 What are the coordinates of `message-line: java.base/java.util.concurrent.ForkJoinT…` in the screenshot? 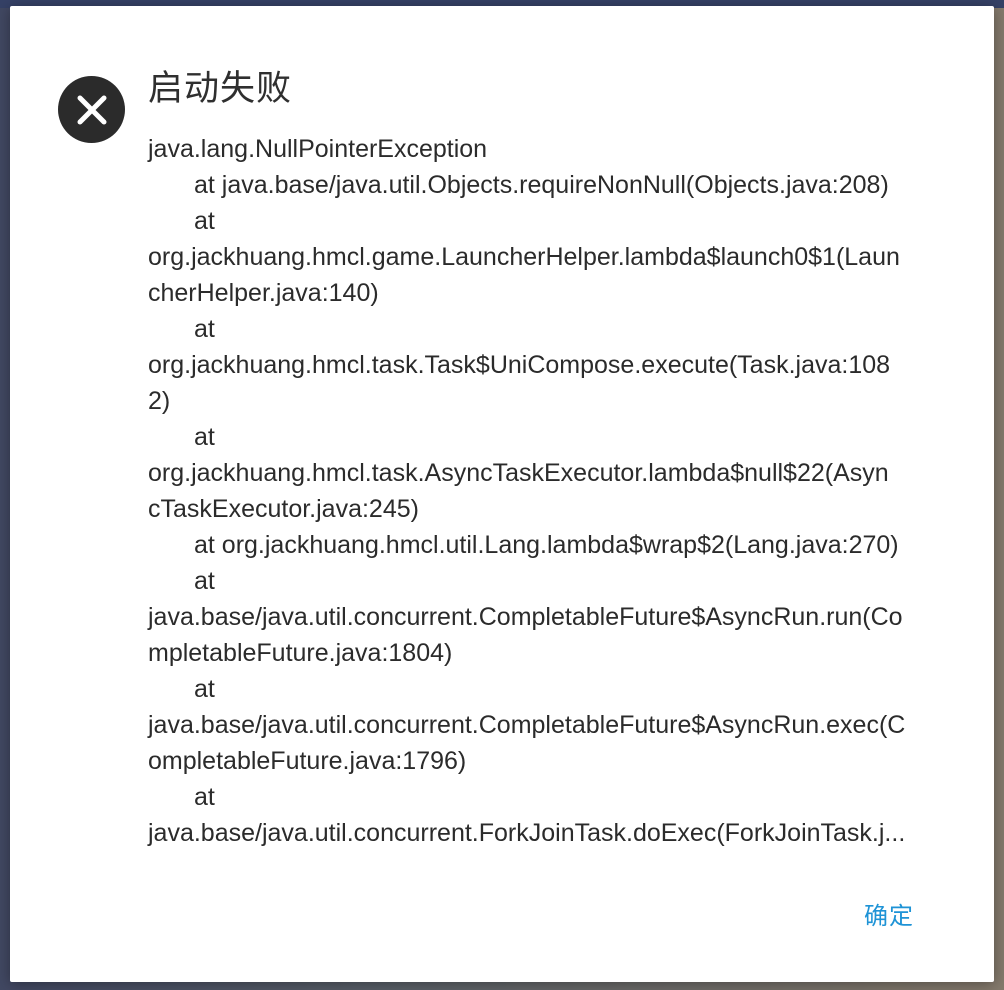 It's located at (527, 833).